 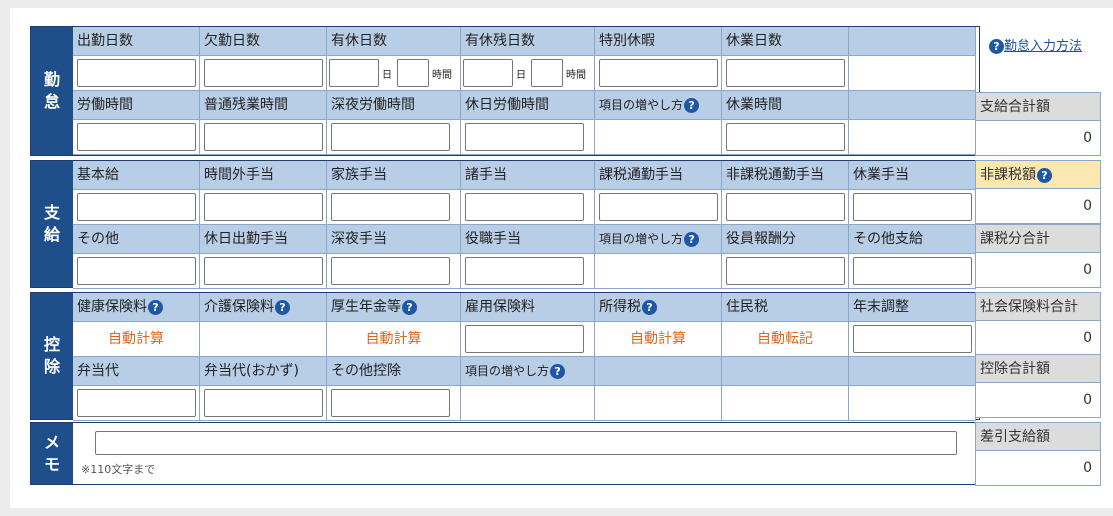 What do you see at coordinates (239, 175) in the screenshot?
I see `shikyu-row1-label-1: 時間外手当` at bounding box center [239, 175].